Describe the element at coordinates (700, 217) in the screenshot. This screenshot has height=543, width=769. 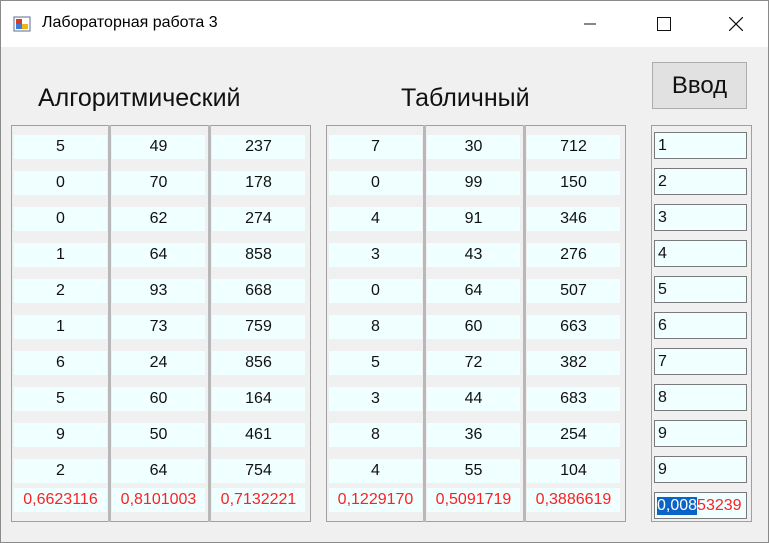
I see `input-textbox: 3` at that location.